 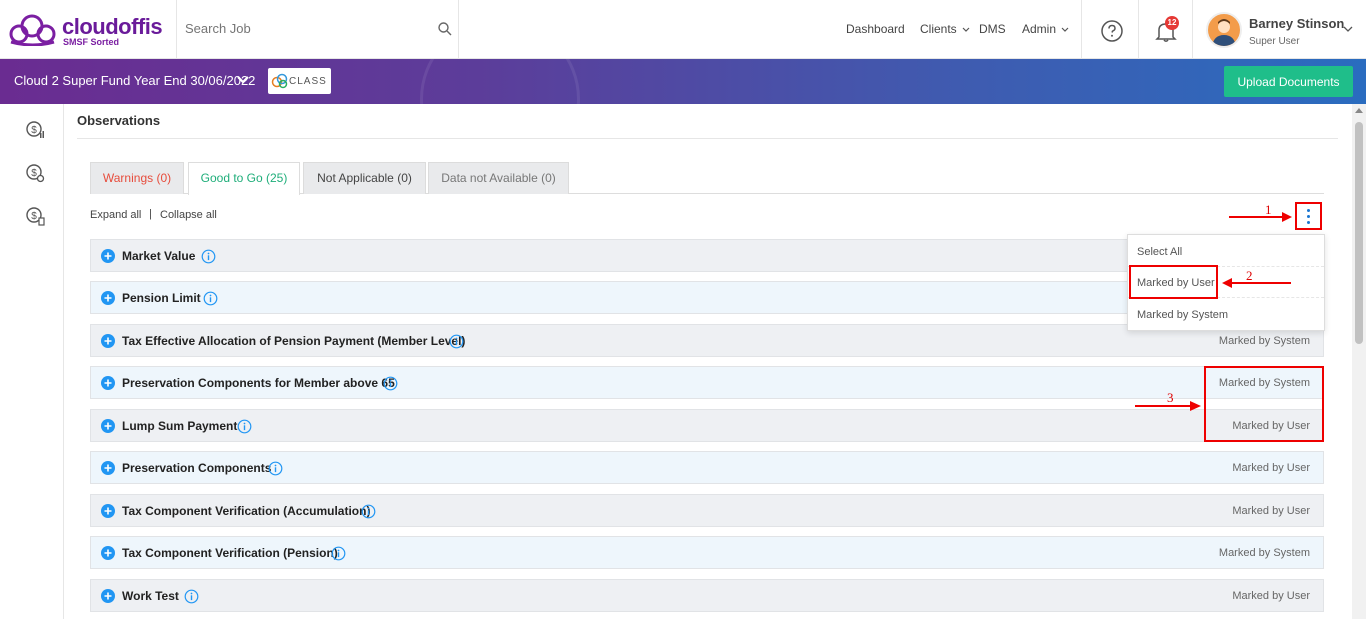 I want to click on search-input, so click(x=315, y=28).